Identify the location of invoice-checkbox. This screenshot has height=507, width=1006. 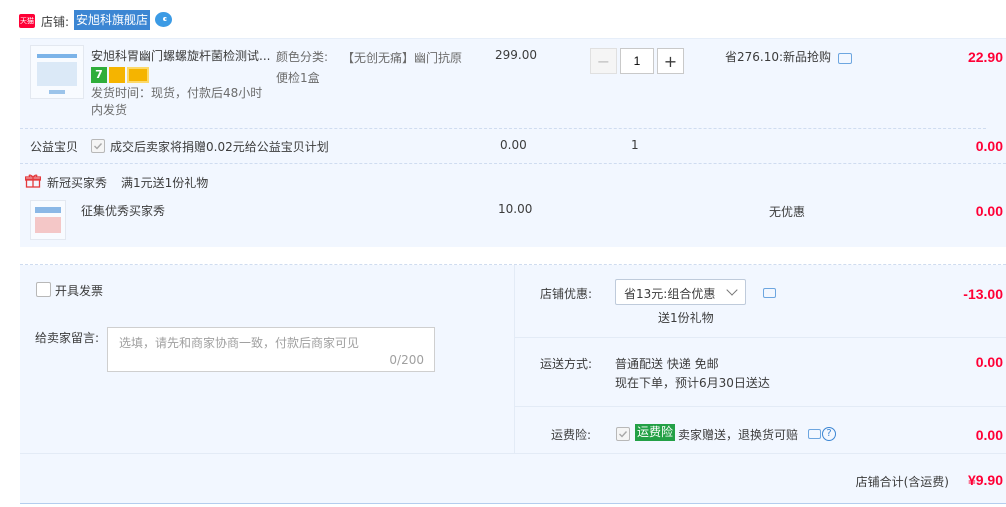
(43, 289).